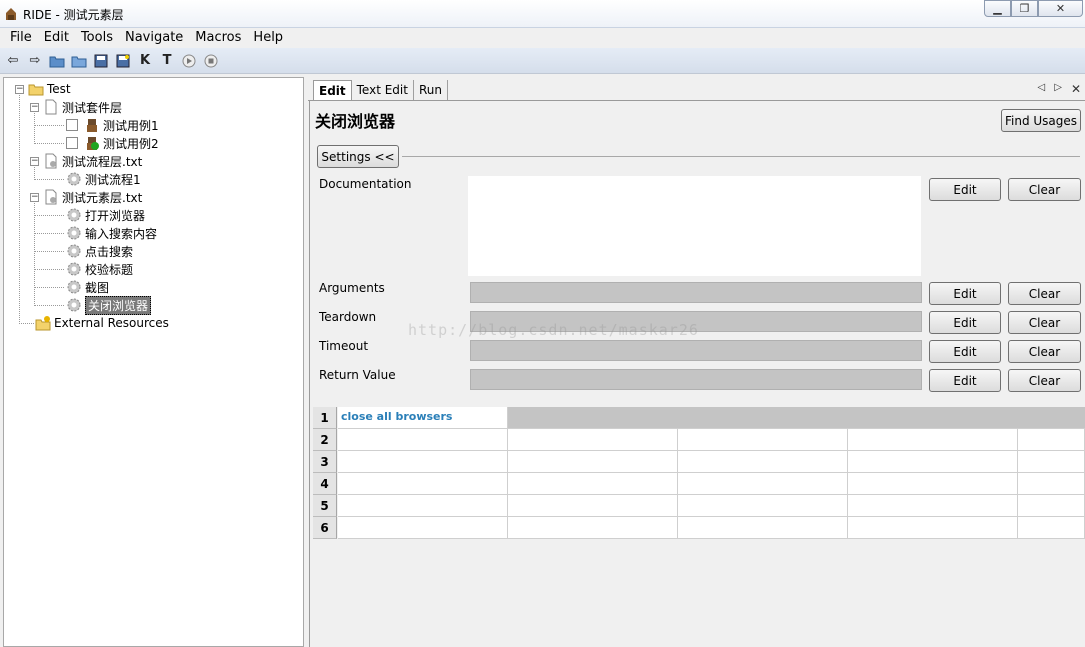 The height and width of the screenshot is (647, 1085). I want to click on row-number: 6, so click(325, 528).